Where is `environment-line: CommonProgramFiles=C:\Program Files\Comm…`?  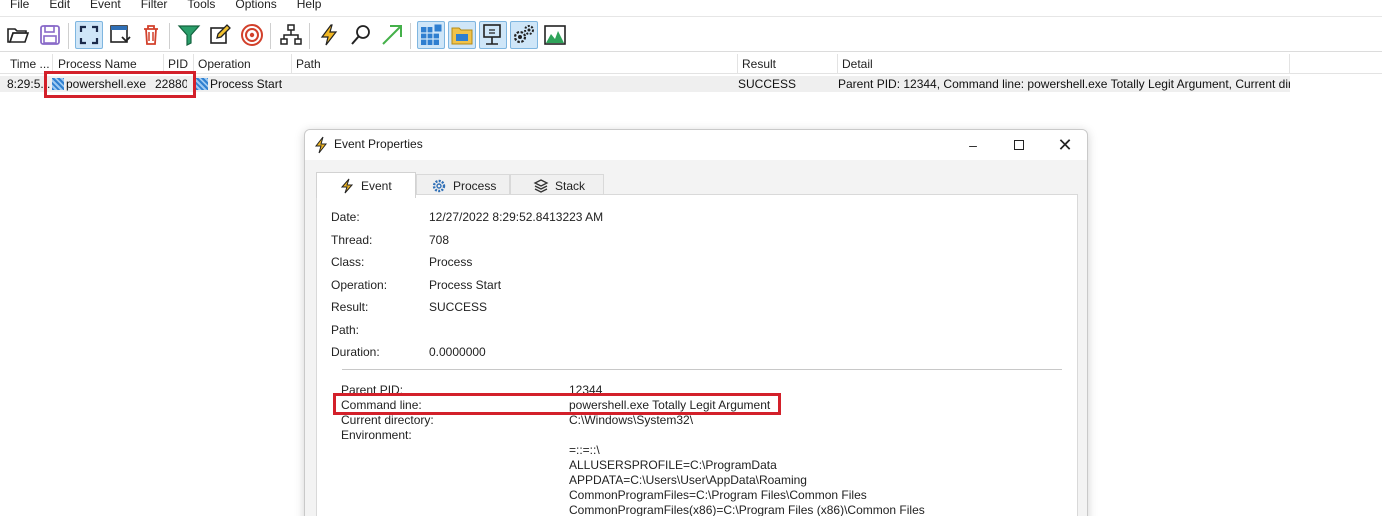
environment-line: CommonProgramFiles=C:\Program Files\Comm… is located at coordinates (718, 495).